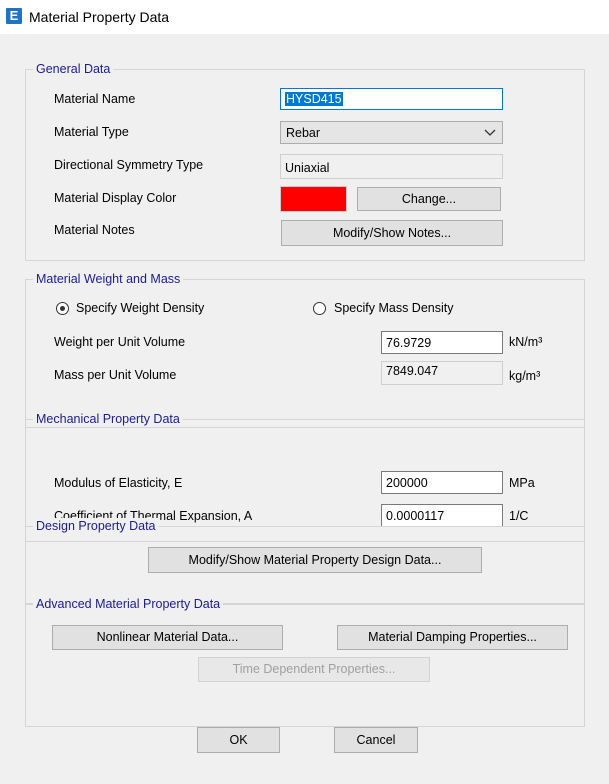  What do you see at coordinates (319, 308) in the screenshot?
I see `mass-density-radio` at bounding box center [319, 308].